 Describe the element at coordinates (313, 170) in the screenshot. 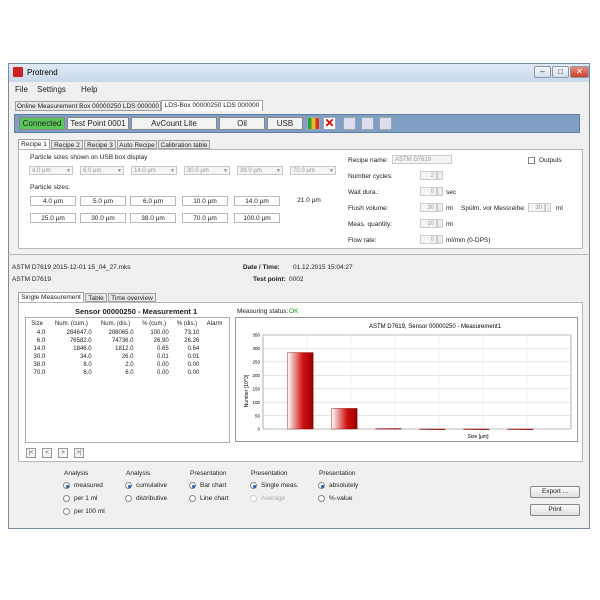

I see `usb-size-select-6: 70.0 µm ▼` at that location.